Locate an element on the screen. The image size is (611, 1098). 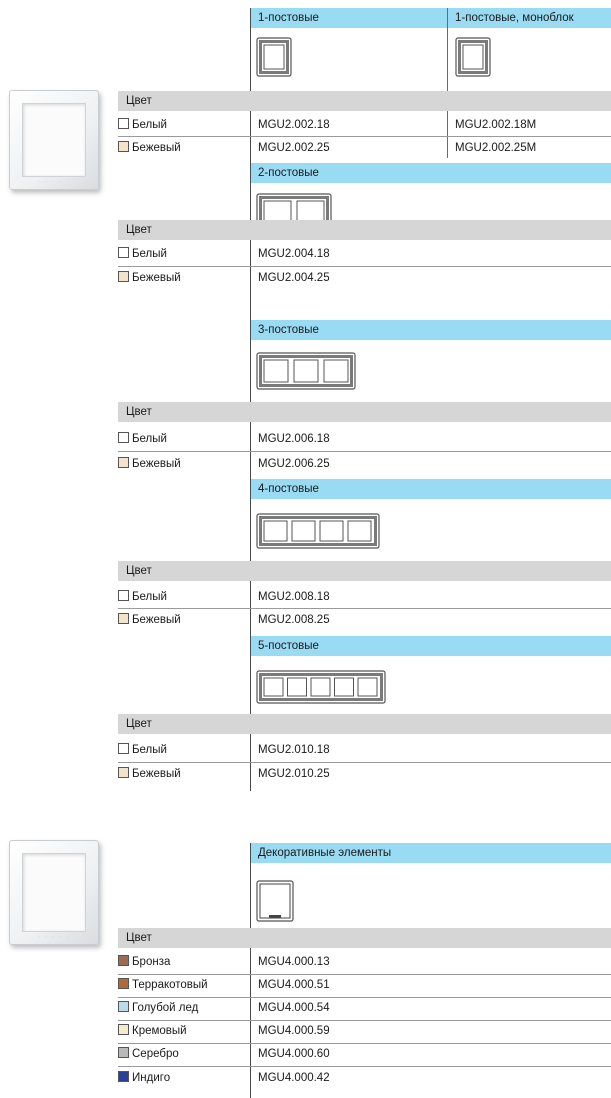
header-1-post-label: 1-постовые is located at coordinates (288, 18).